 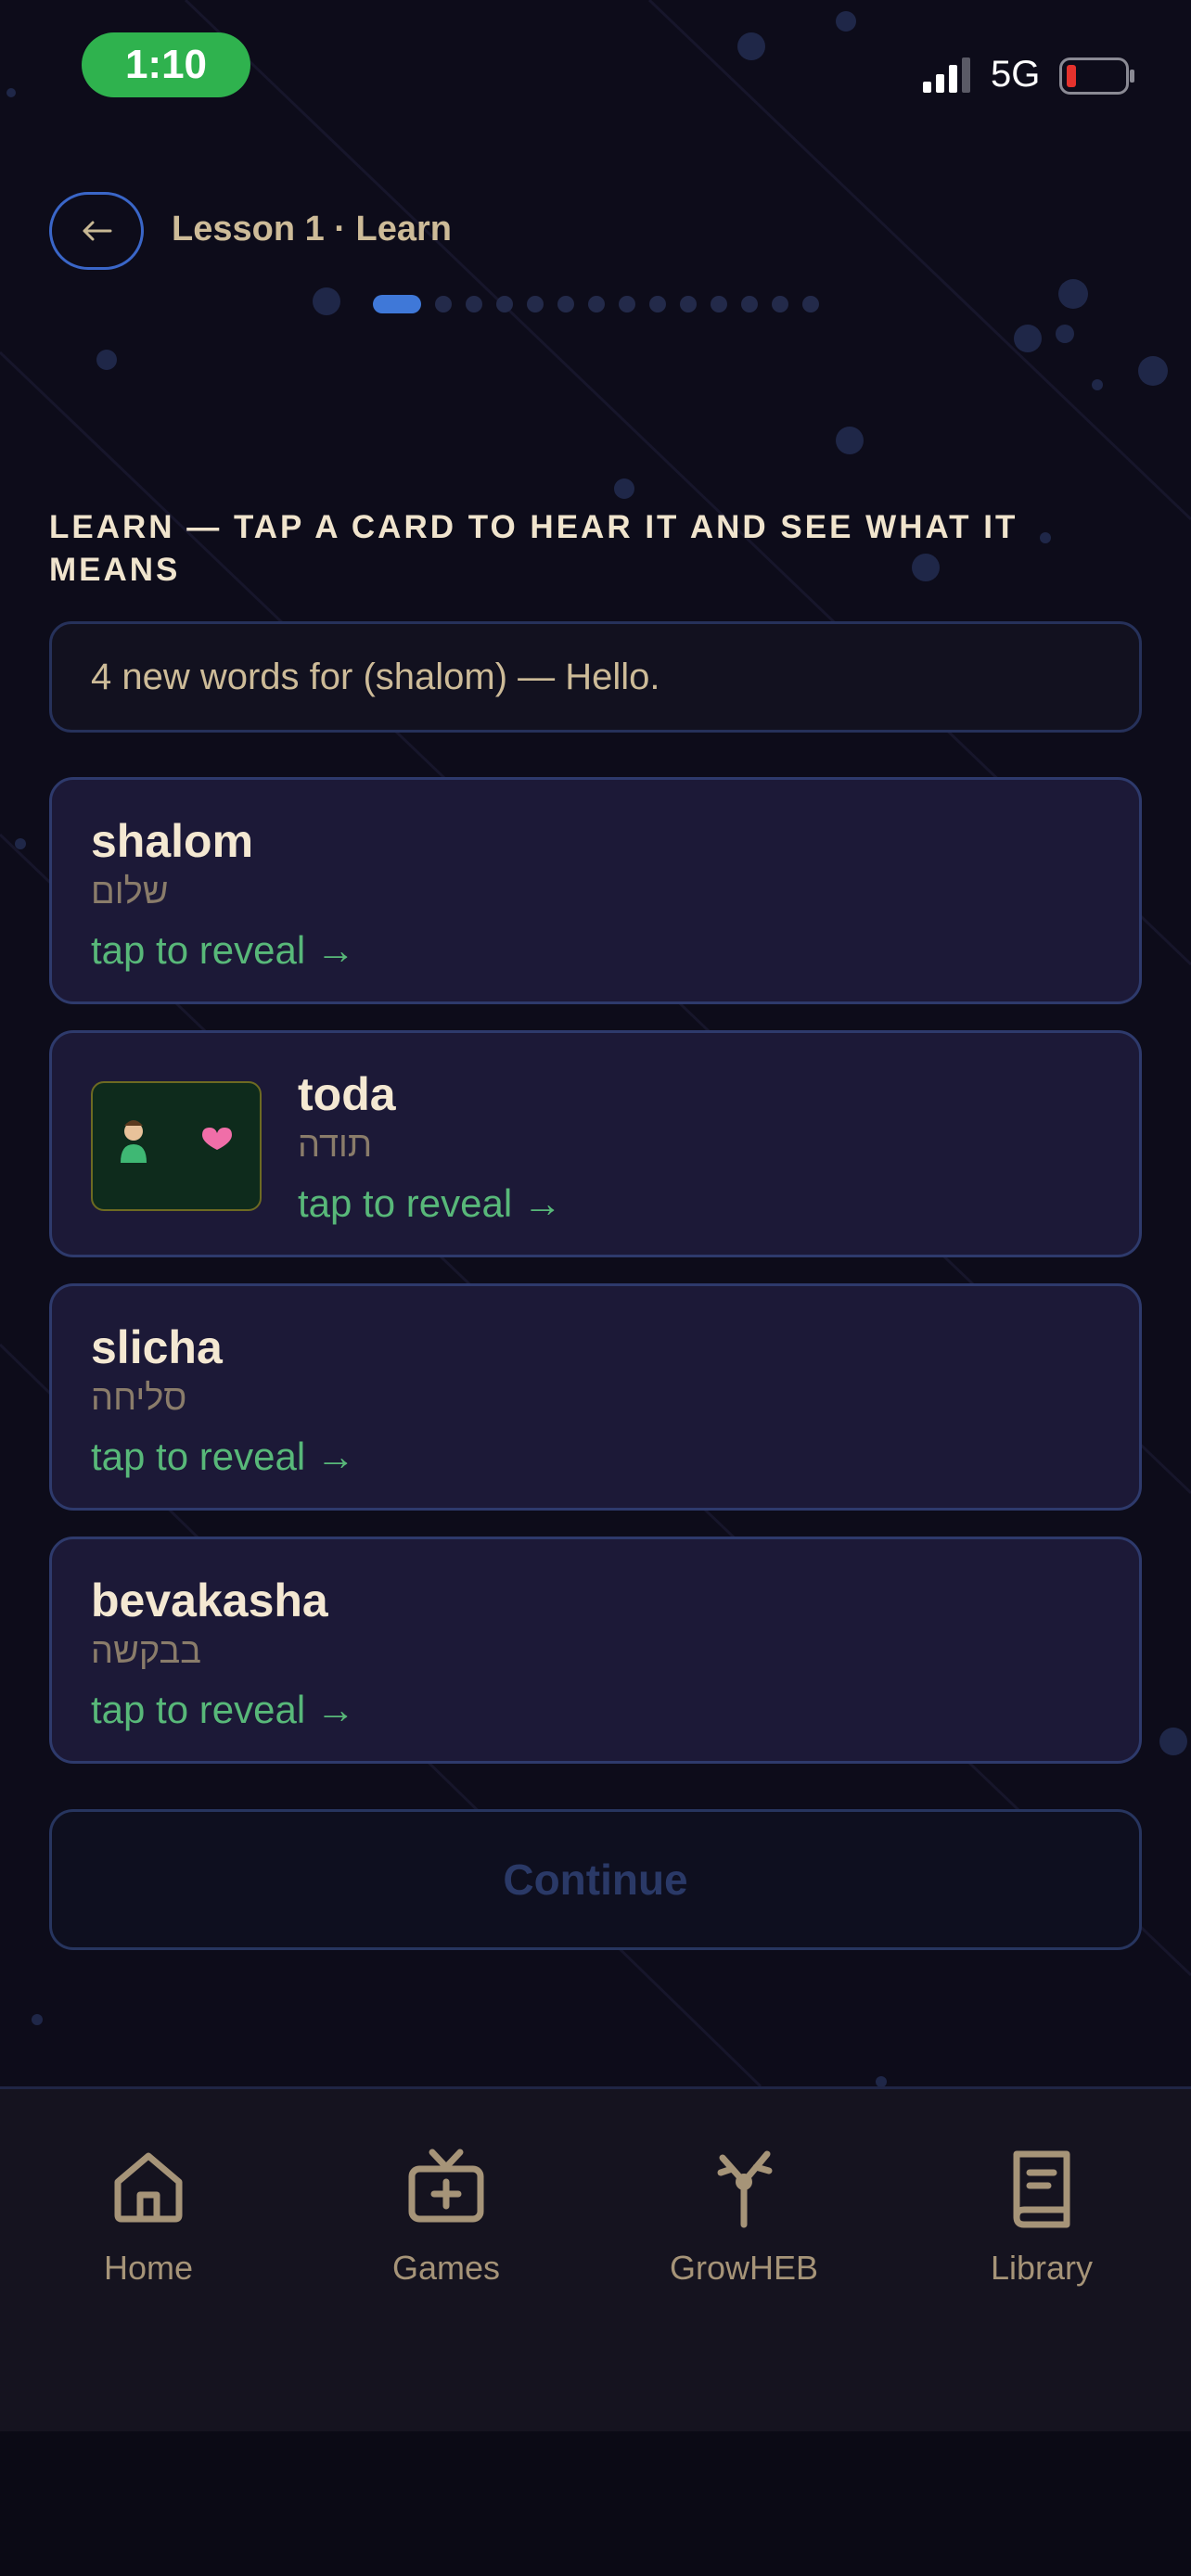 I want to click on status-time: 1:10, so click(x=166, y=64).